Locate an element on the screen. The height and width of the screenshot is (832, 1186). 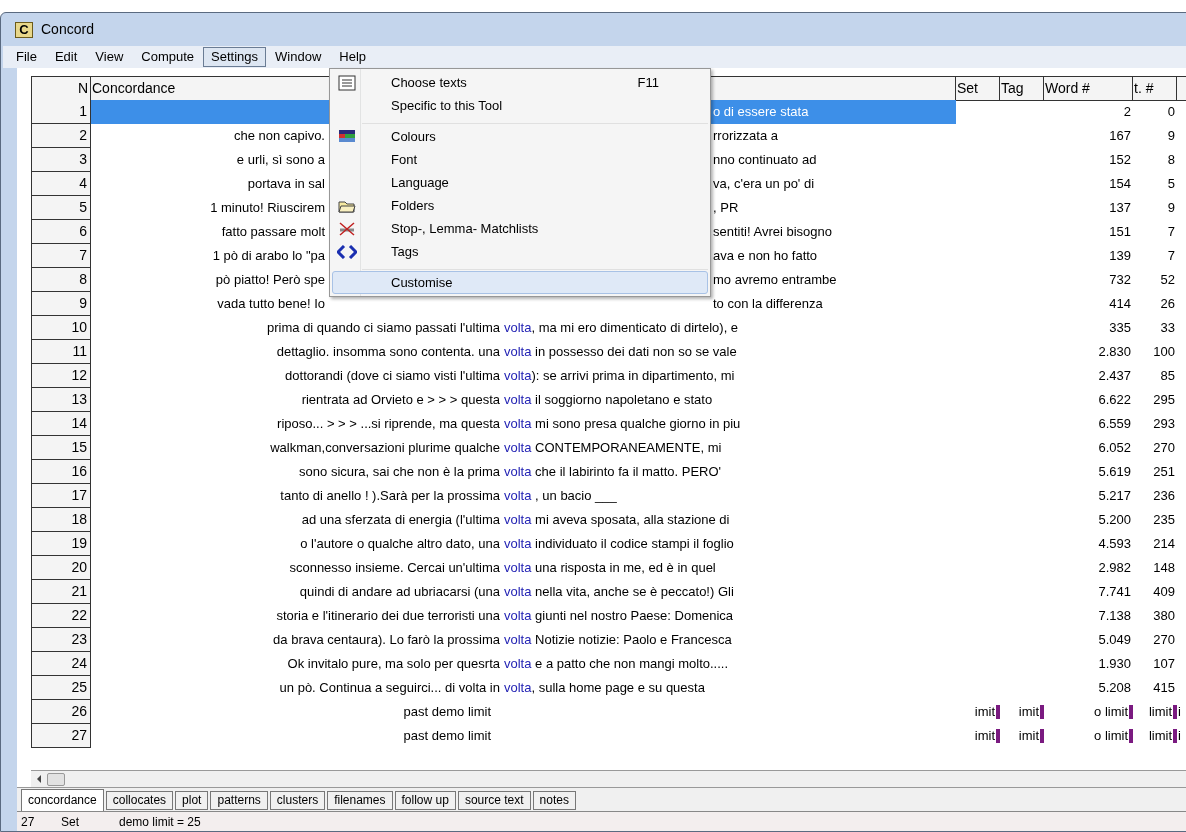
table-cell-text: 107 is located at coordinates (1164, 664).